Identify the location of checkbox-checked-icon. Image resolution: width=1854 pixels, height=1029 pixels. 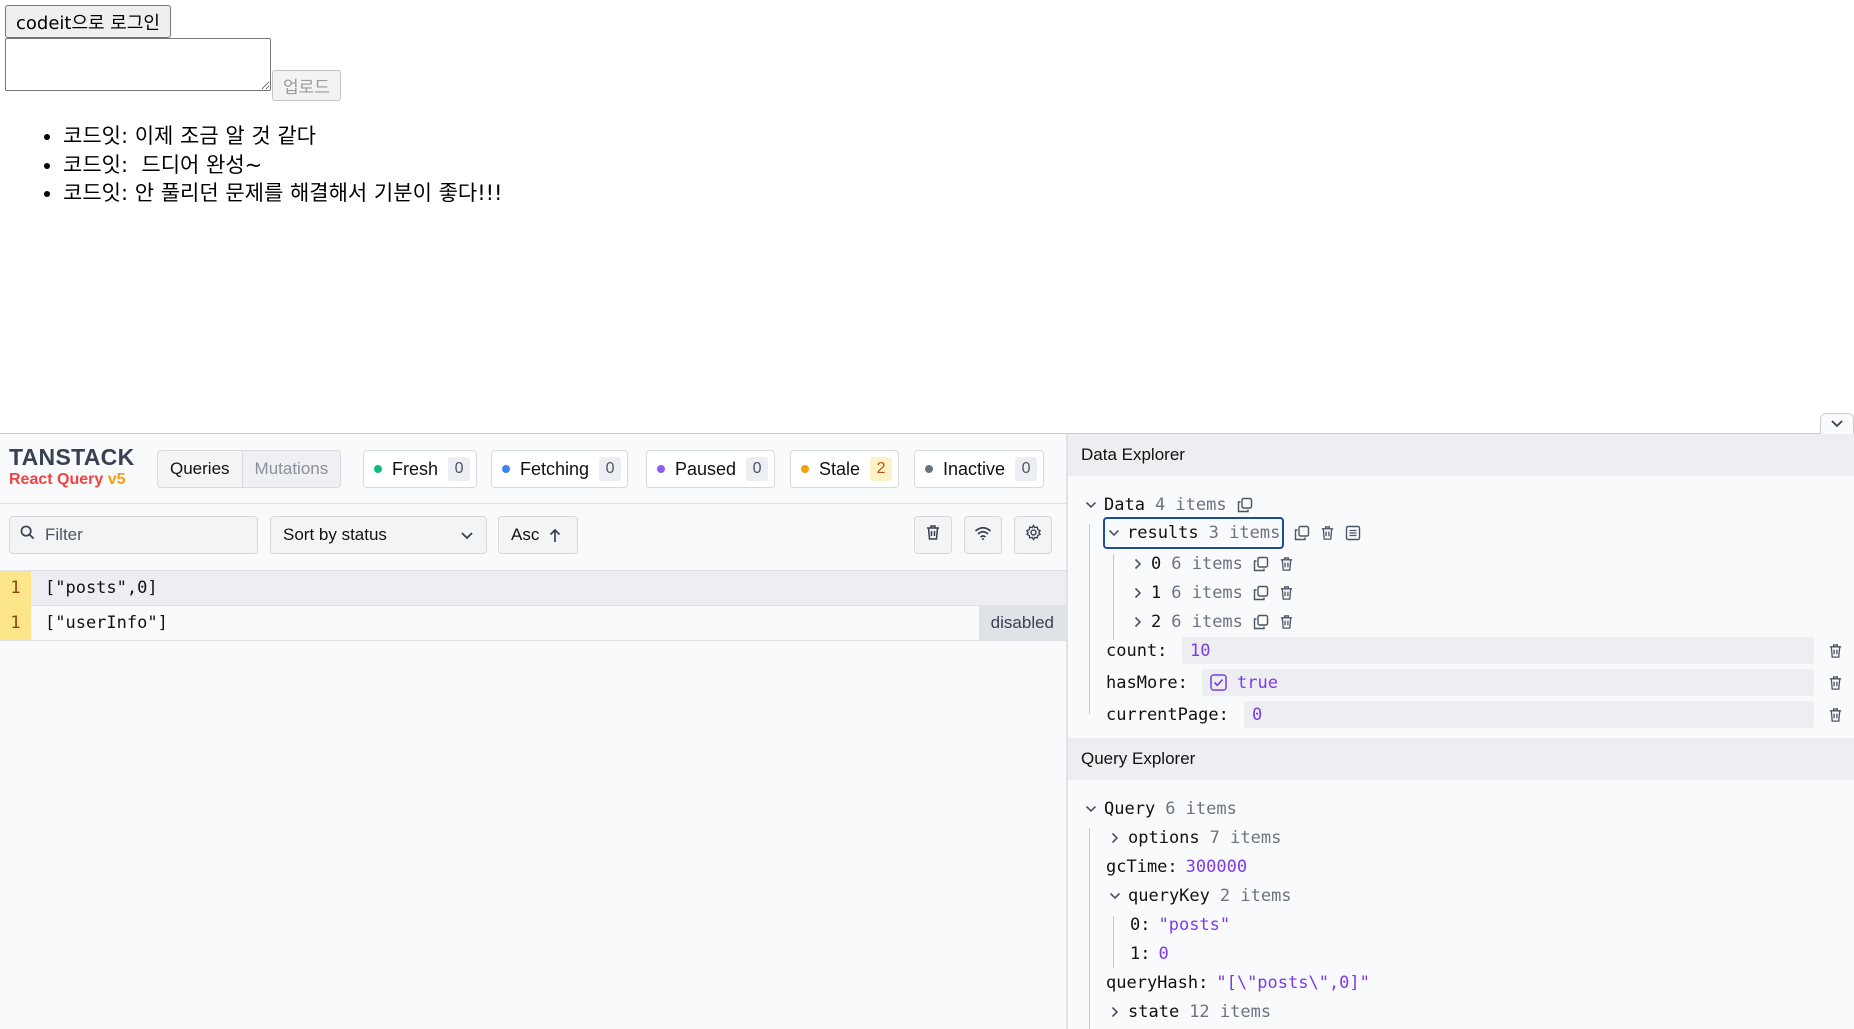
(1218, 682).